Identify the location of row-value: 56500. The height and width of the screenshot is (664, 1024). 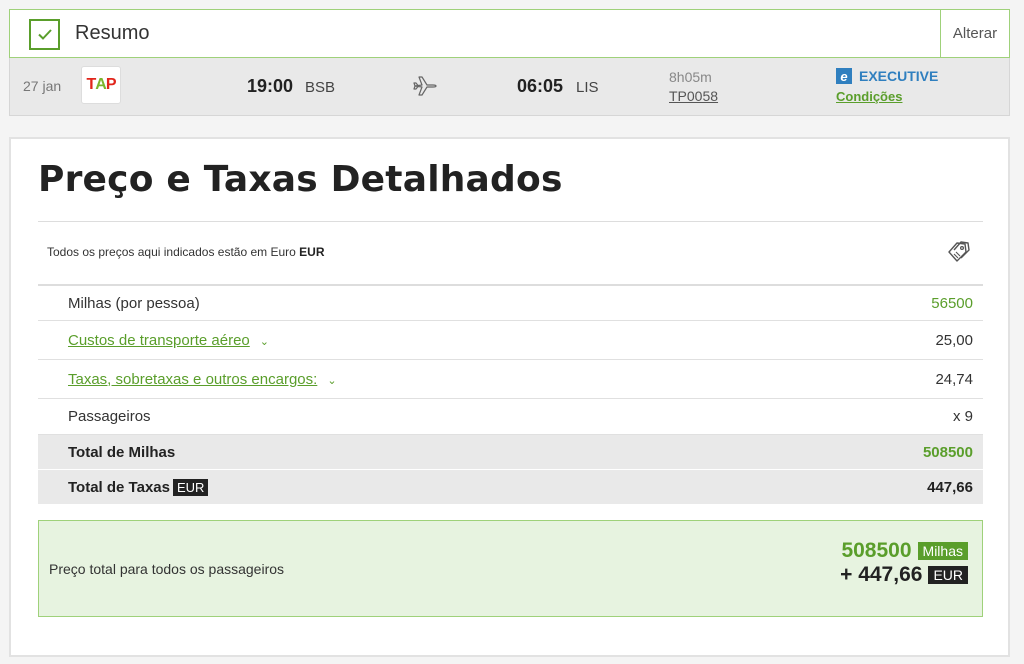
(952, 303).